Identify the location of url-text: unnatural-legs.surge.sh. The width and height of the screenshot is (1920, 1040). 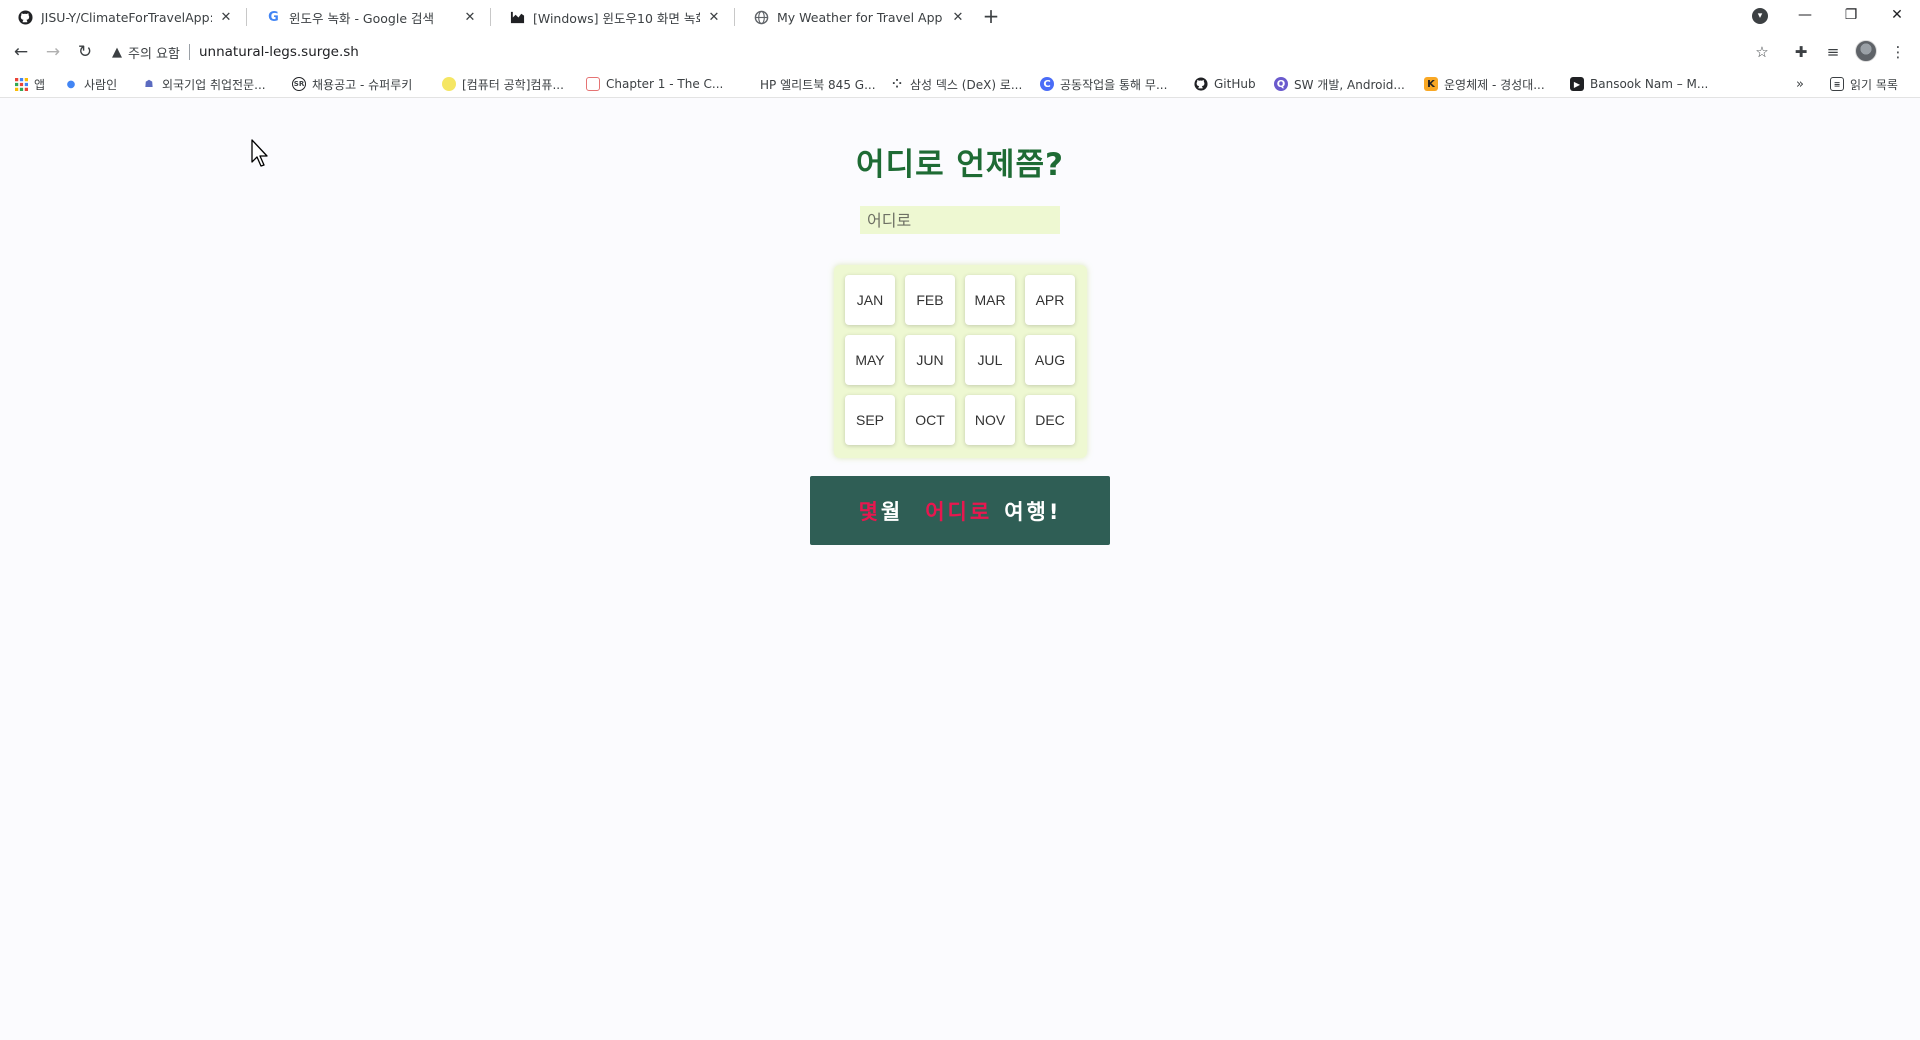
(279, 52).